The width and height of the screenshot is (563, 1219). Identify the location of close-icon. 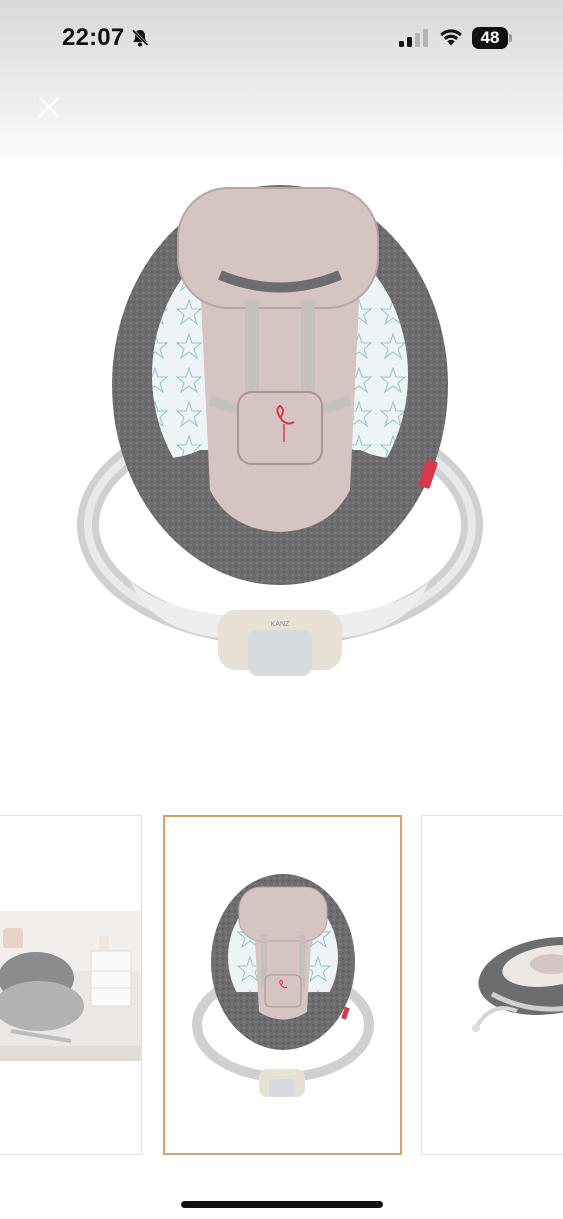
(49, 107).